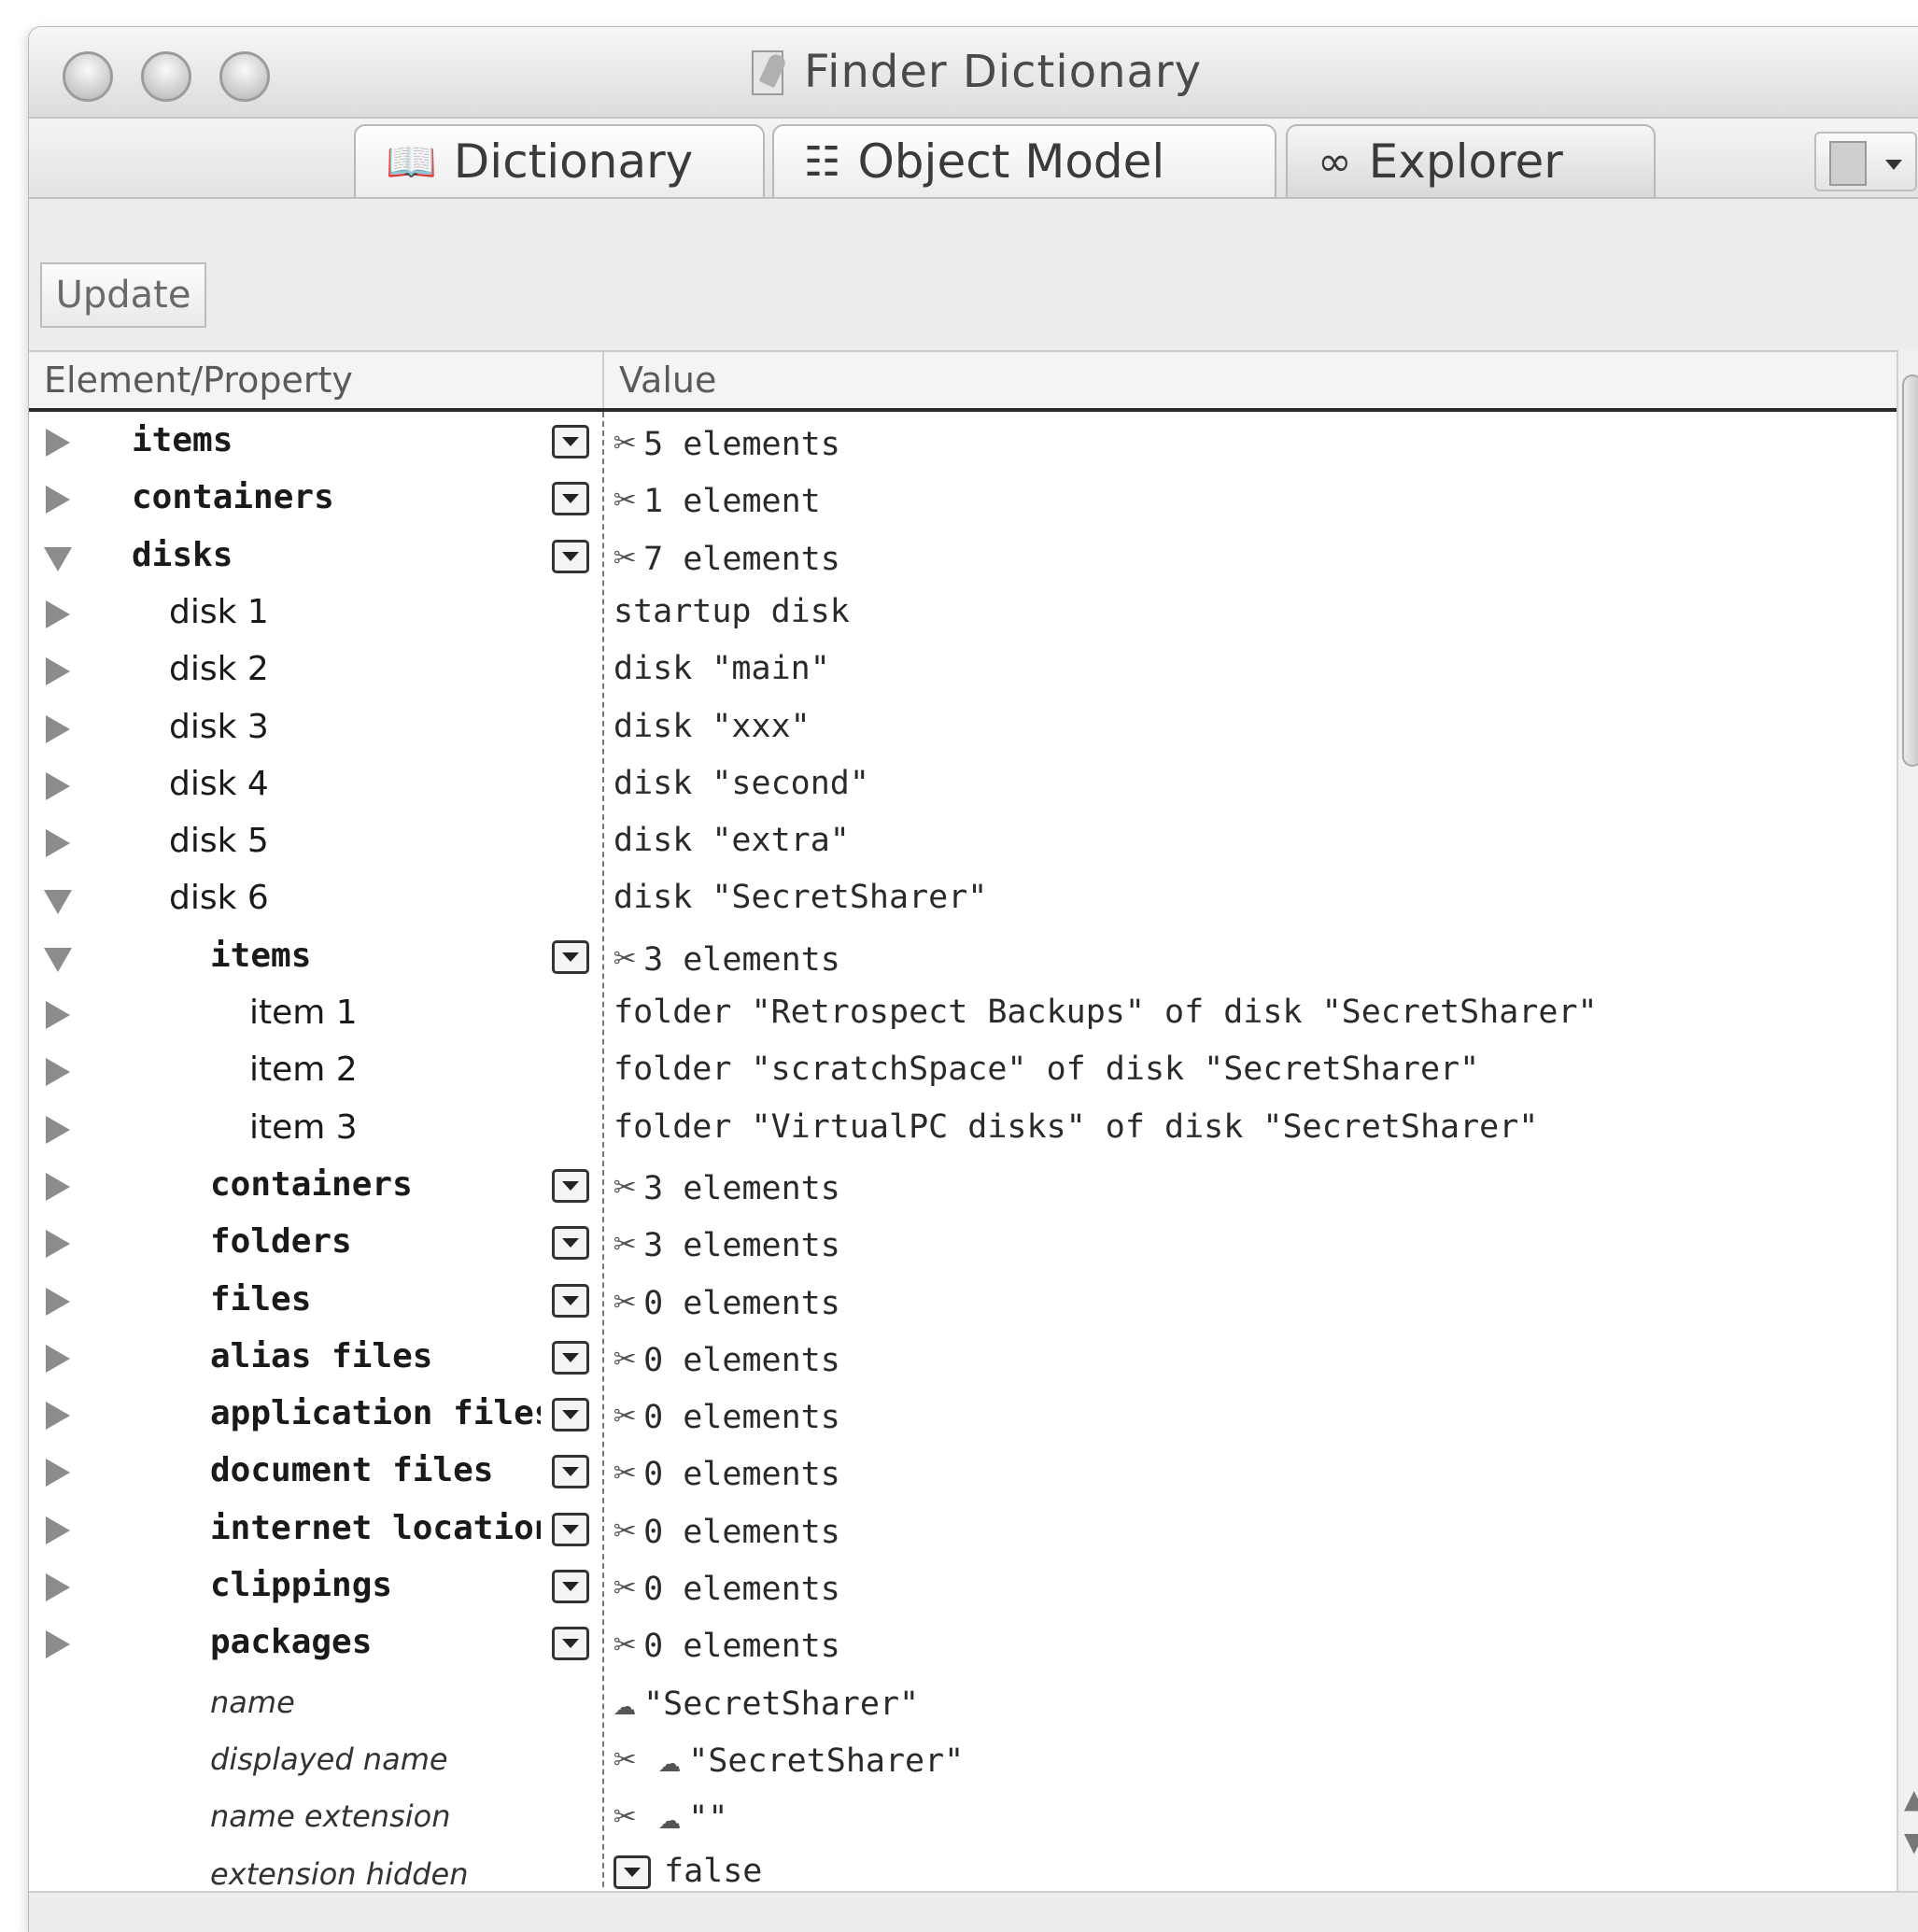  Describe the element at coordinates (1907, 1120) in the screenshot. I see `vertical-scrollbar: ▲ ▼` at that location.